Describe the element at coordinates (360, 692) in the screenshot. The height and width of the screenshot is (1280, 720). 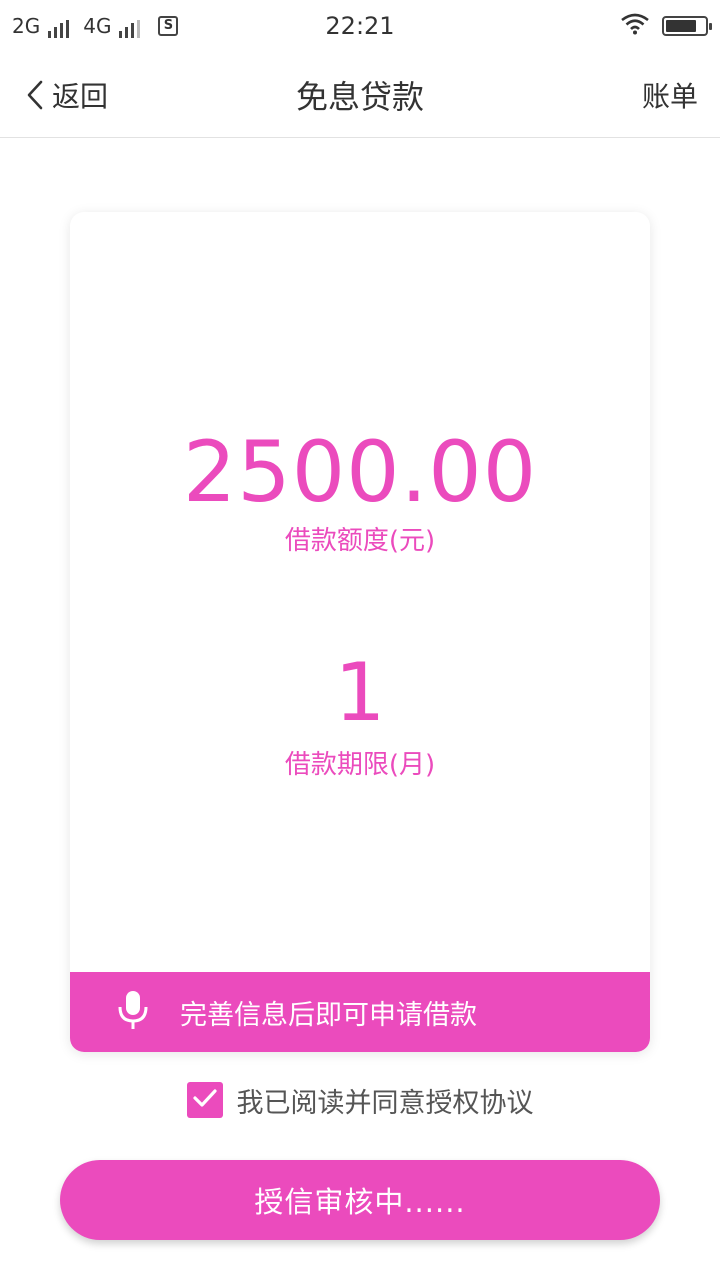
I see `loan-term-value: 1` at that location.